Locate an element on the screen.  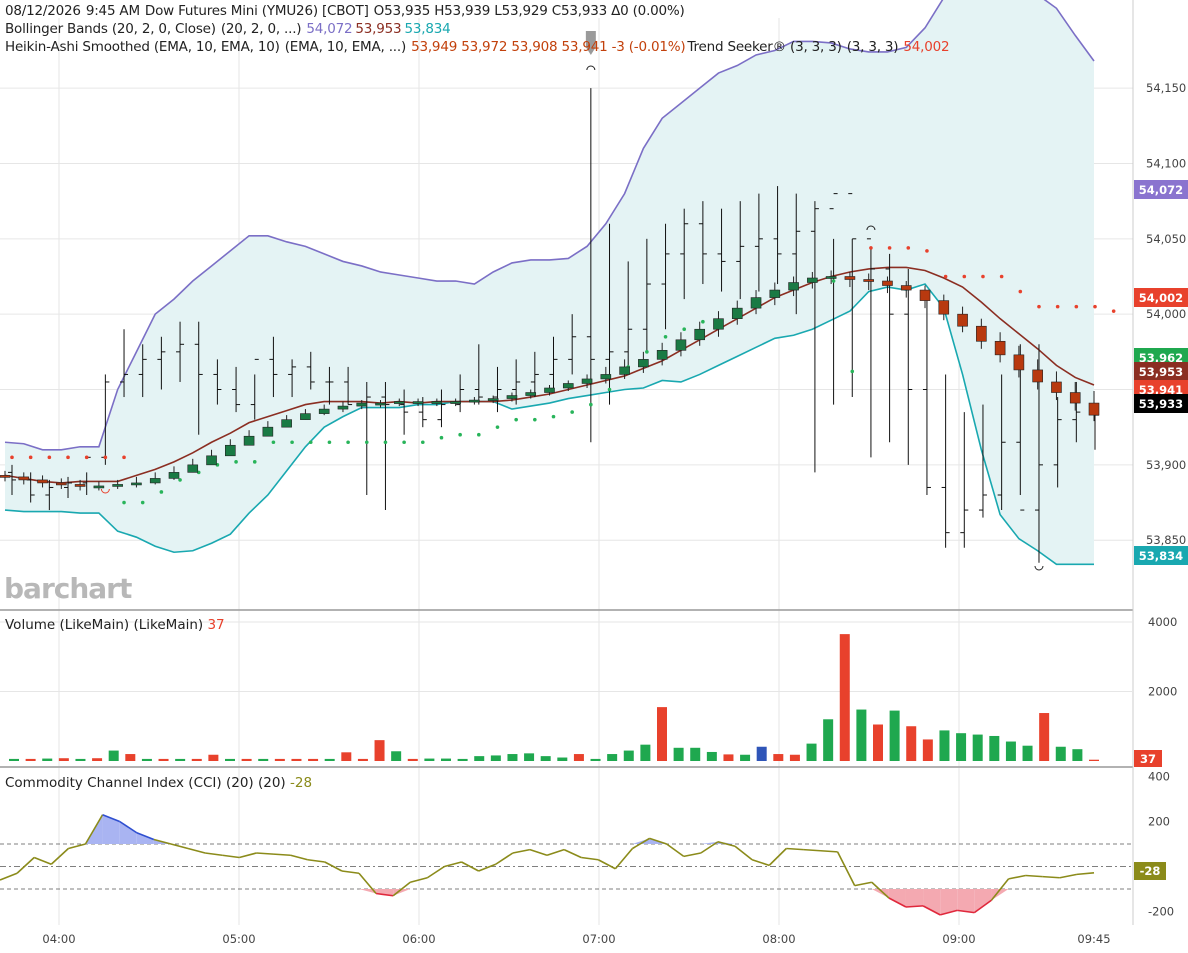
volume-pane-title: Volume (LikeMain) (LikeMain) 37 is located at coordinates (115, 625).